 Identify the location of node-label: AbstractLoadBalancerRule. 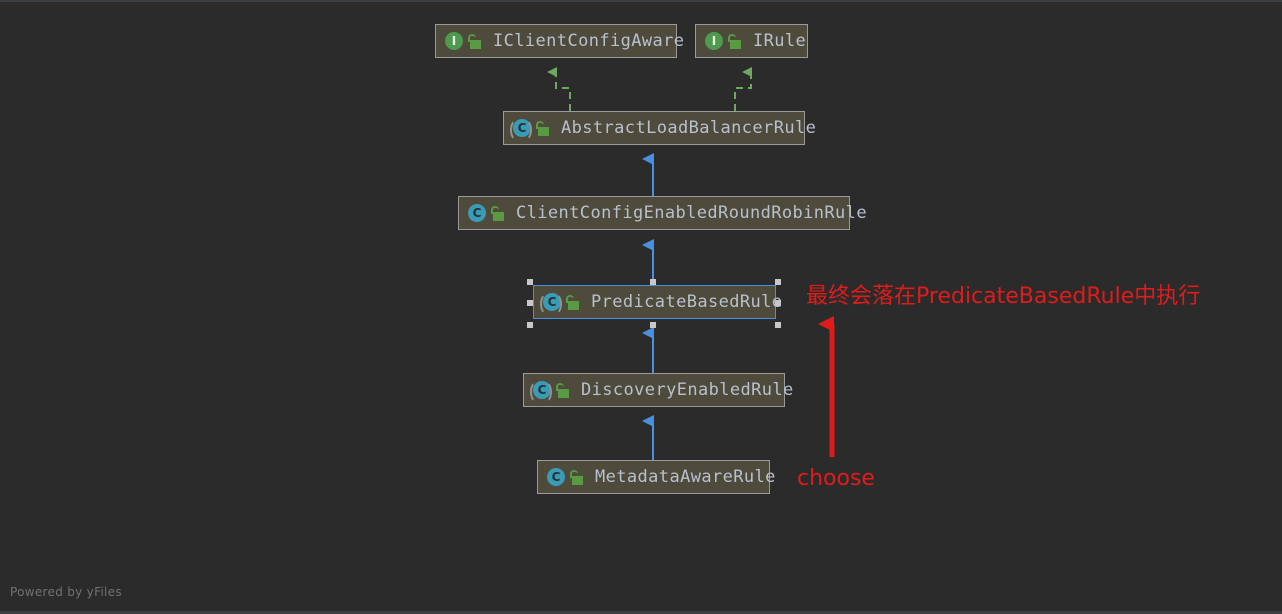
(689, 127).